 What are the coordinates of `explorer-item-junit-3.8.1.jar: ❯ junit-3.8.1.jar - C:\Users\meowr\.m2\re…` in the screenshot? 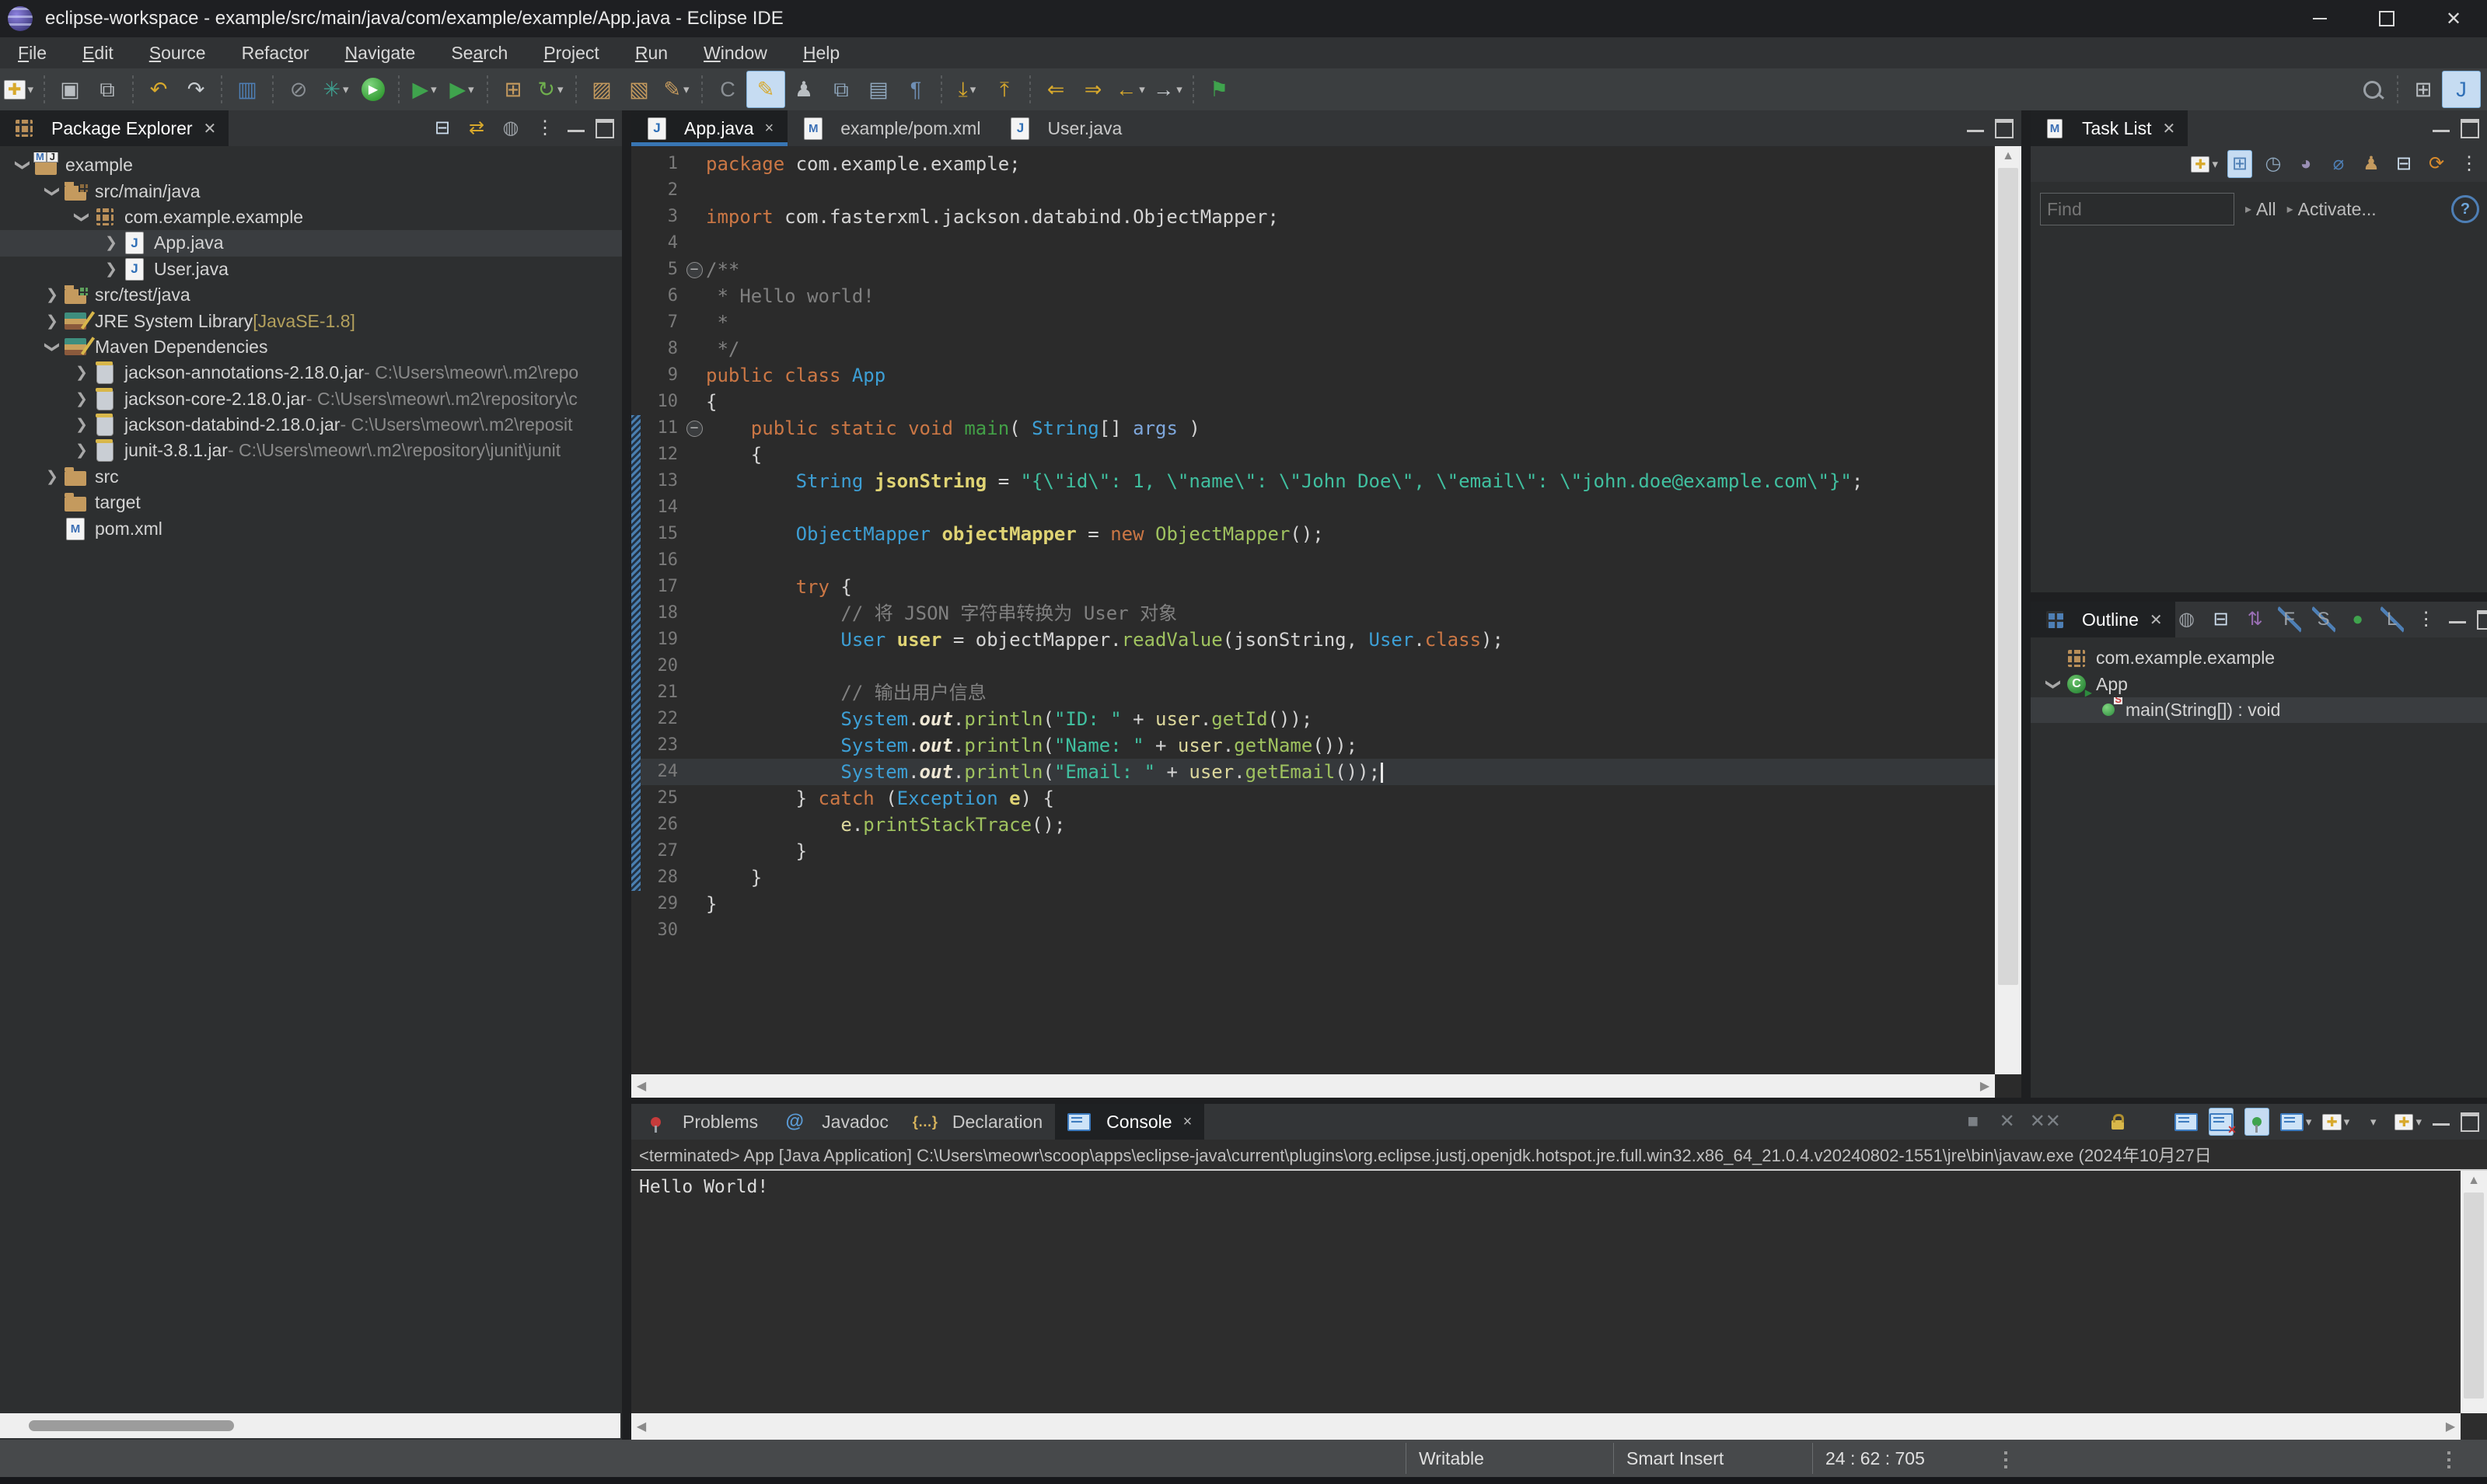 It's located at (311, 450).